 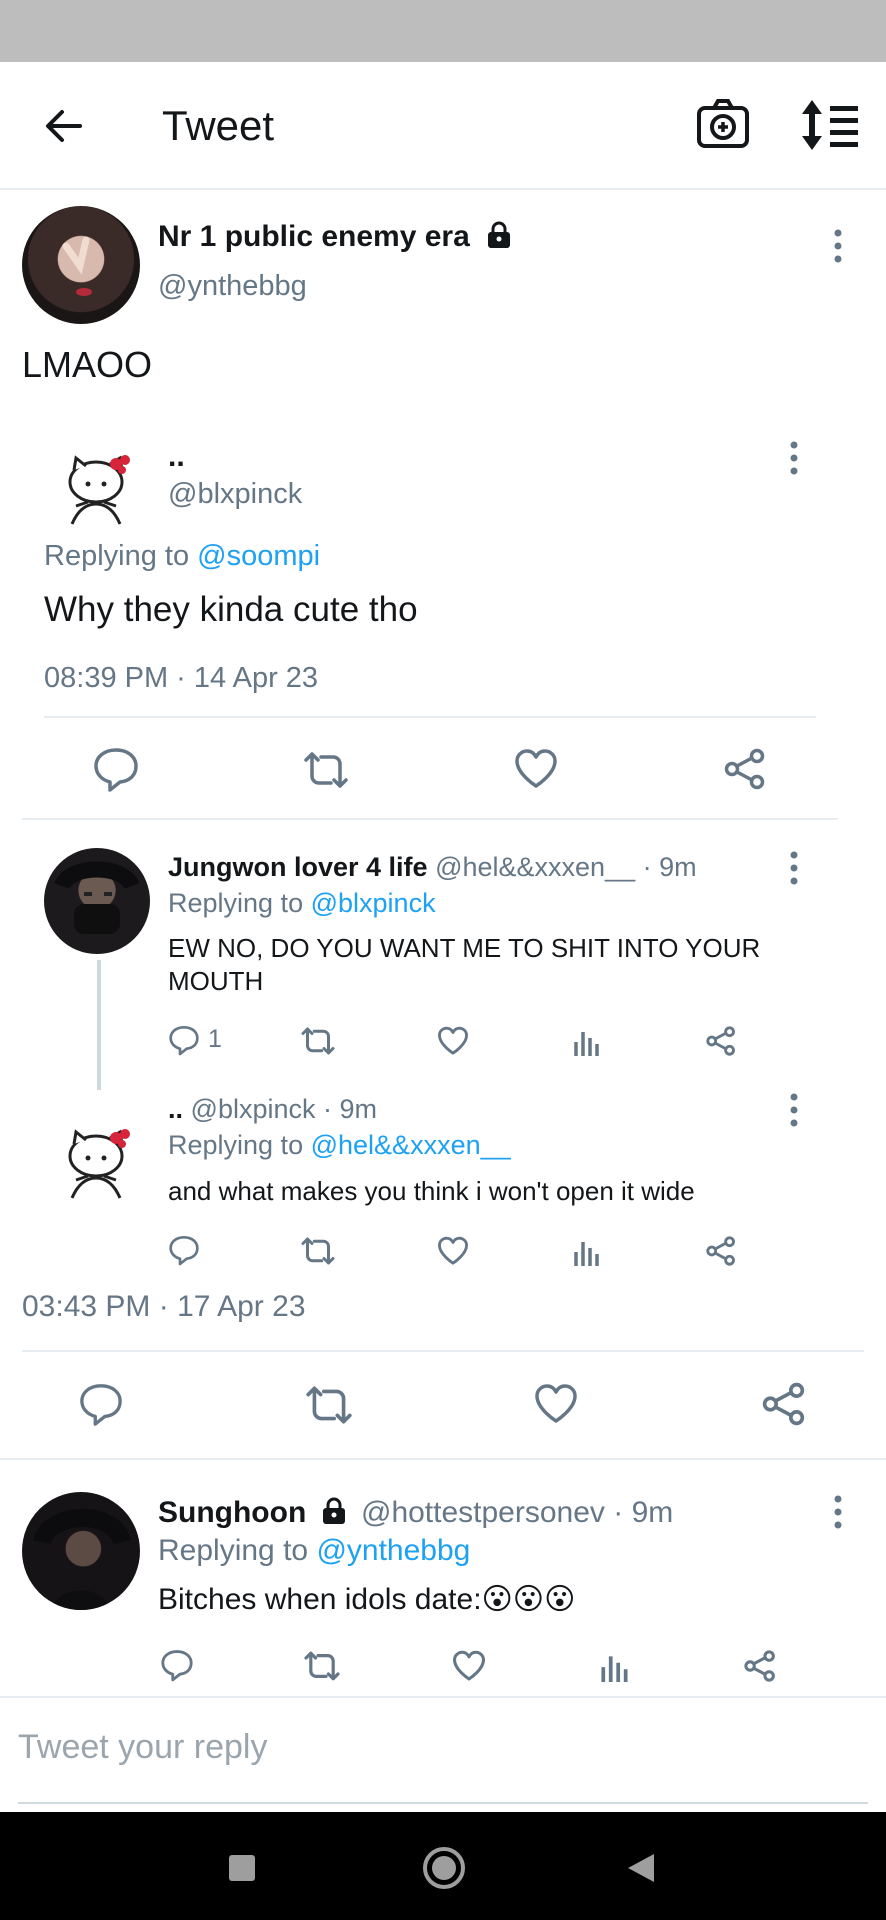 I want to click on replying-to: Replying to @blxpinck, so click(x=302, y=903).